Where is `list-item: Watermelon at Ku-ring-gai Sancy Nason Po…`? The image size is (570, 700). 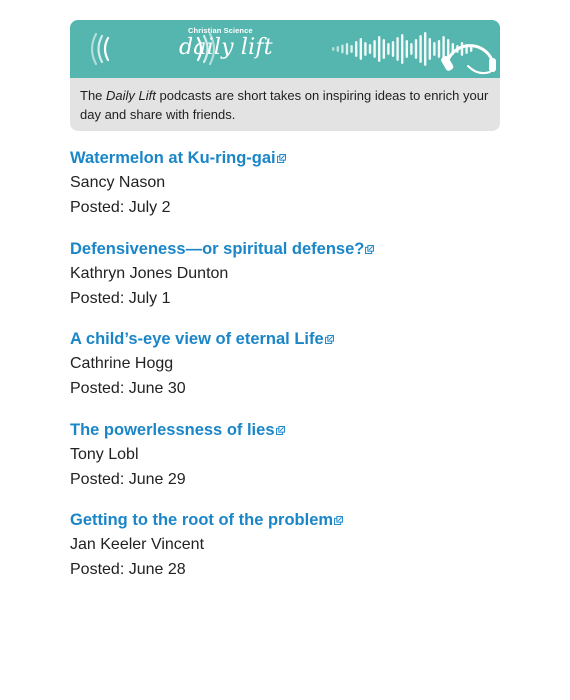 list-item: Watermelon at Ku-ring-gai Sancy Nason Po… is located at coordinates (300, 191).